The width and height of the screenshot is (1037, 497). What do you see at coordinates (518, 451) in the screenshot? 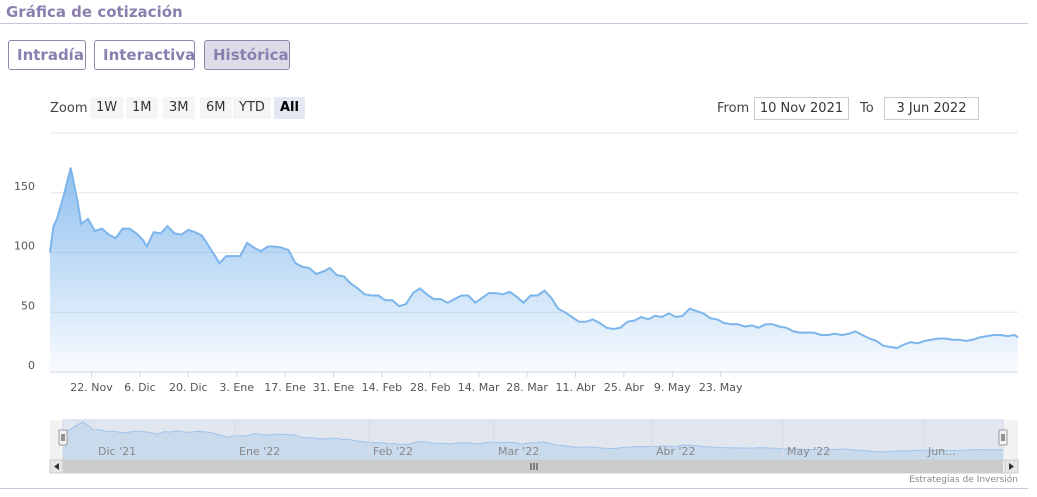
I see `navigator-label: Mar '22` at bounding box center [518, 451].